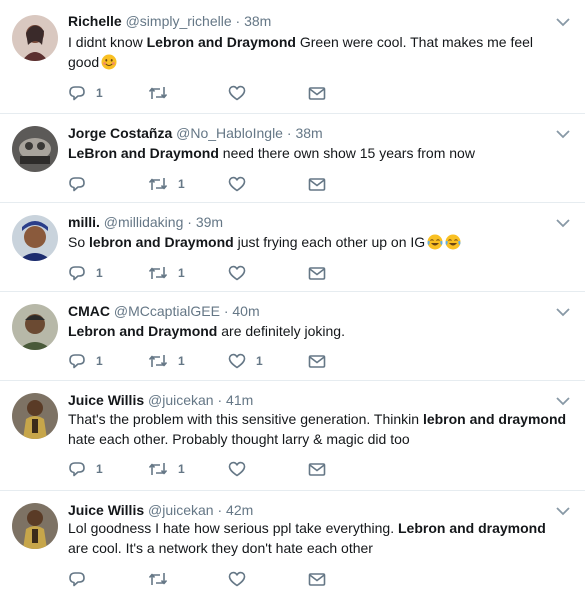 This screenshot has height=599, width=585. What do you see at coordinates (89, 311) in the screenshot?
I see `user-name: CMAC` at bounding box center [89, 311].